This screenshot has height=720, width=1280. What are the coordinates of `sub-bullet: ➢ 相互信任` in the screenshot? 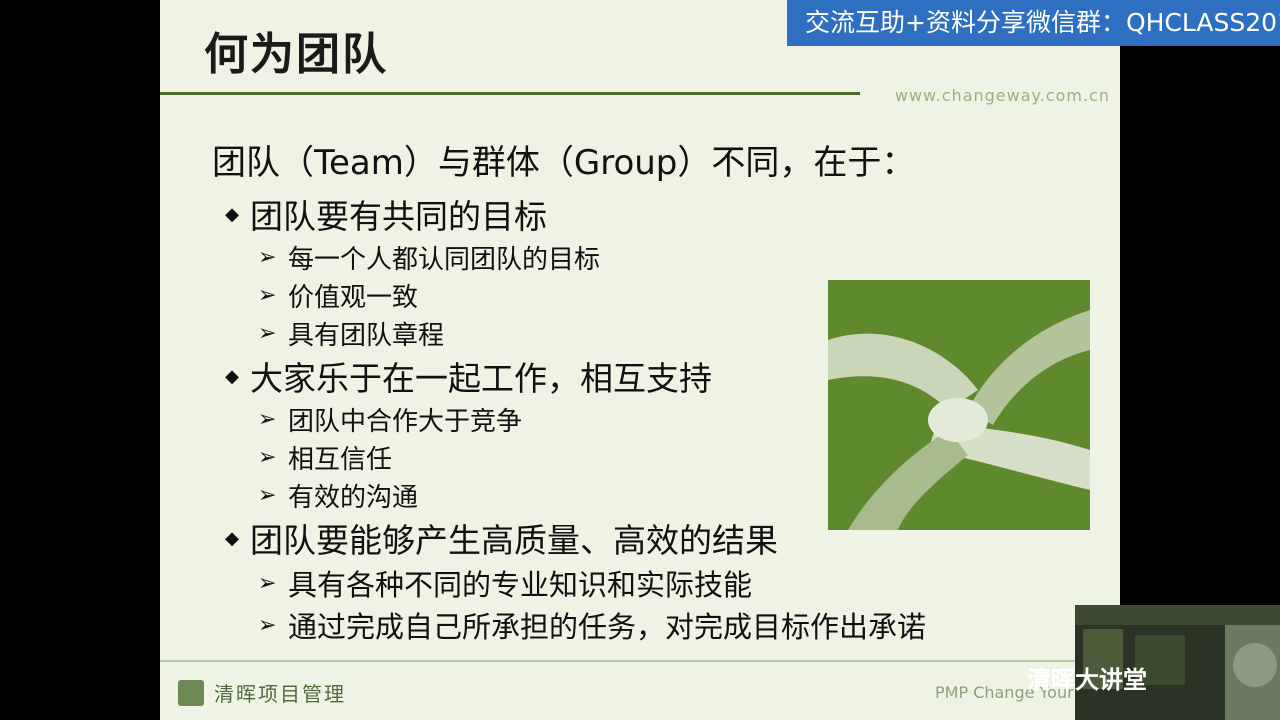 It's located at (592, 457).